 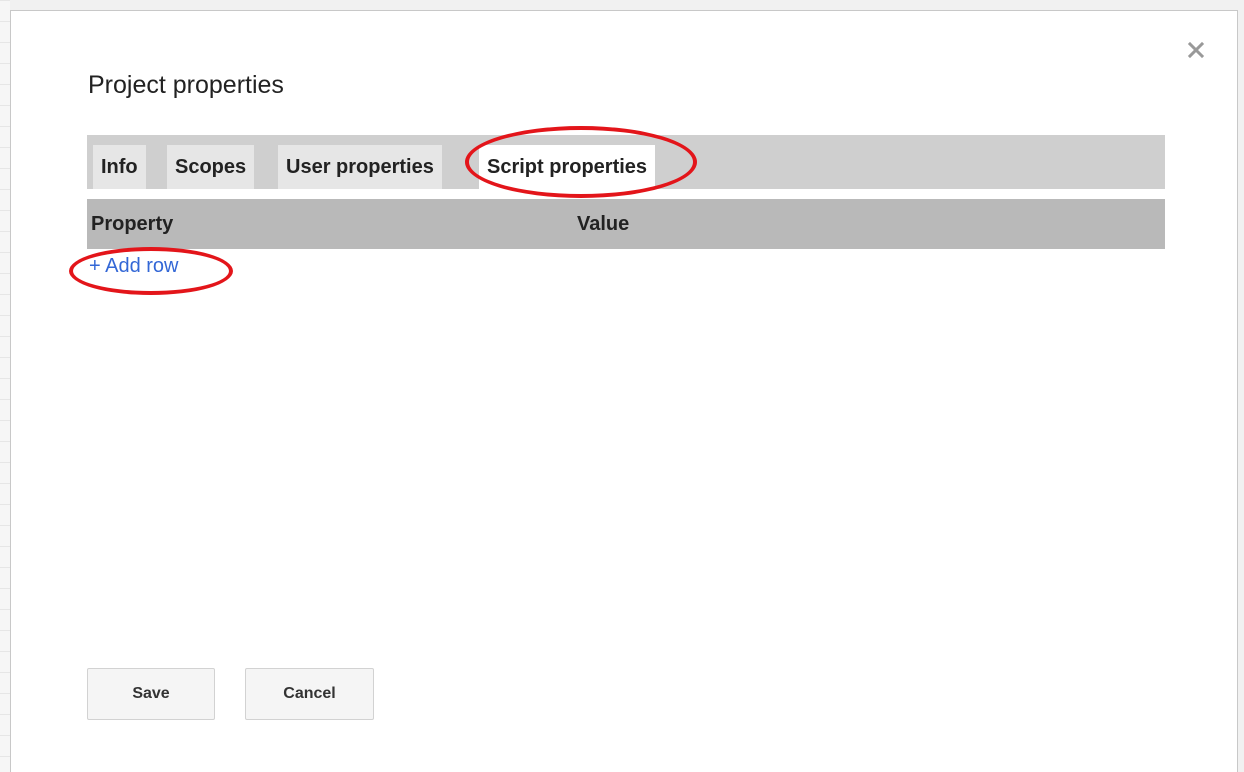 I want to click on column-header-property: Property, so click(x=132, y=224).